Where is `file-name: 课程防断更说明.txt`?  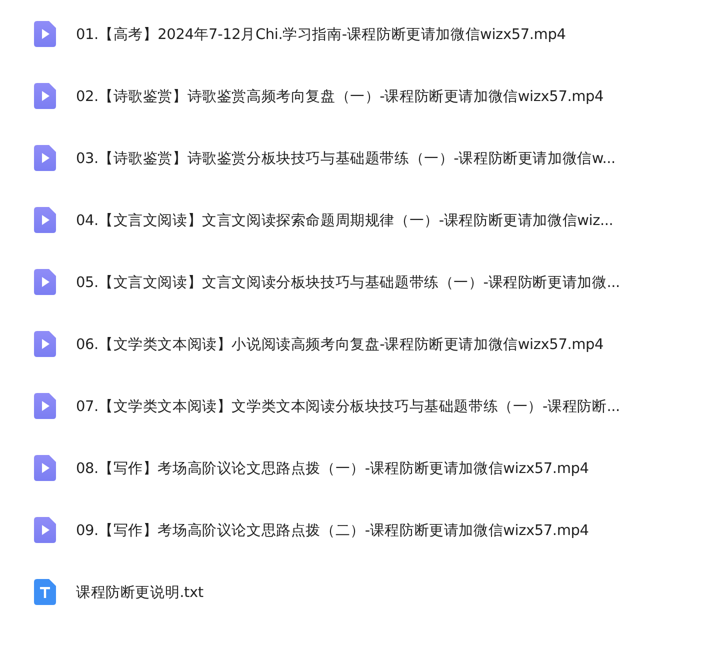 file-name: 课程防断更说明.txt is located at coordinates (140, 592).